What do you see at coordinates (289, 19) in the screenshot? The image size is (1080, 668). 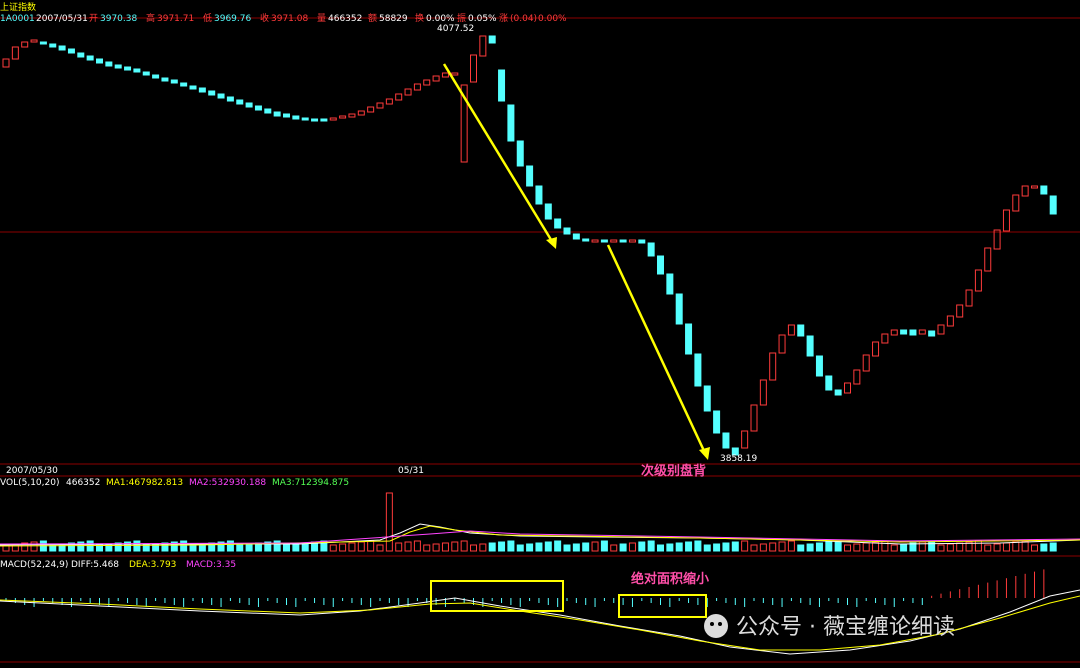 I see `close-value: 3971.08` at bounding box center [289, 19].